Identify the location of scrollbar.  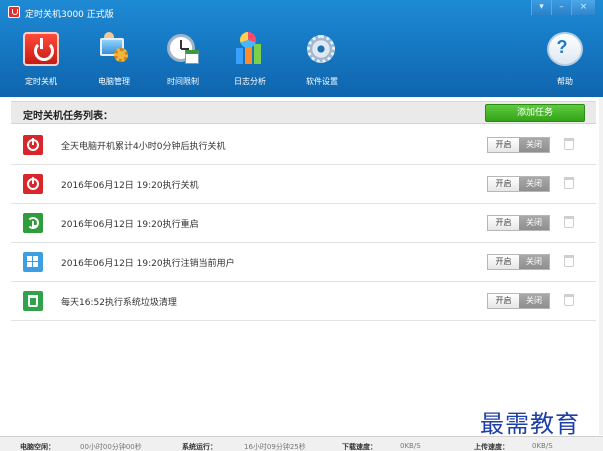
(601, 266).